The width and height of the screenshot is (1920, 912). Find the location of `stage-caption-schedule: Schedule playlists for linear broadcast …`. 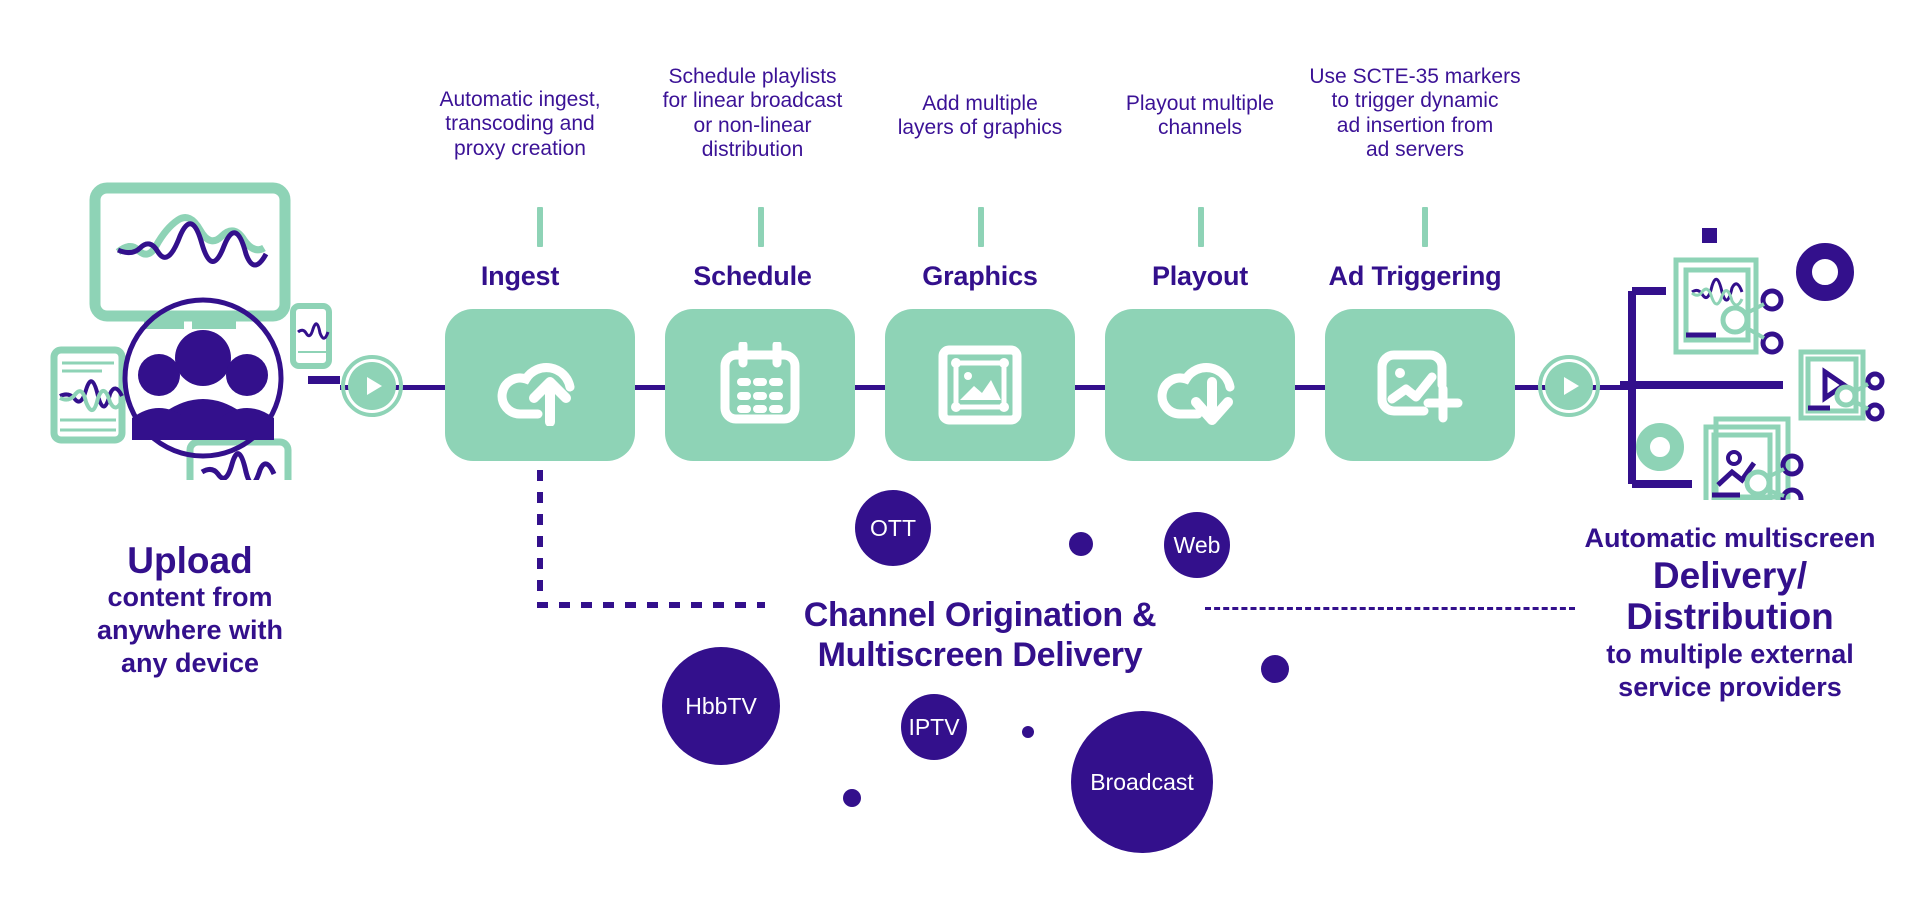

stage-caption-schedule: Schedule playlists for linear broadcast … is located at coordinates (752, 113).